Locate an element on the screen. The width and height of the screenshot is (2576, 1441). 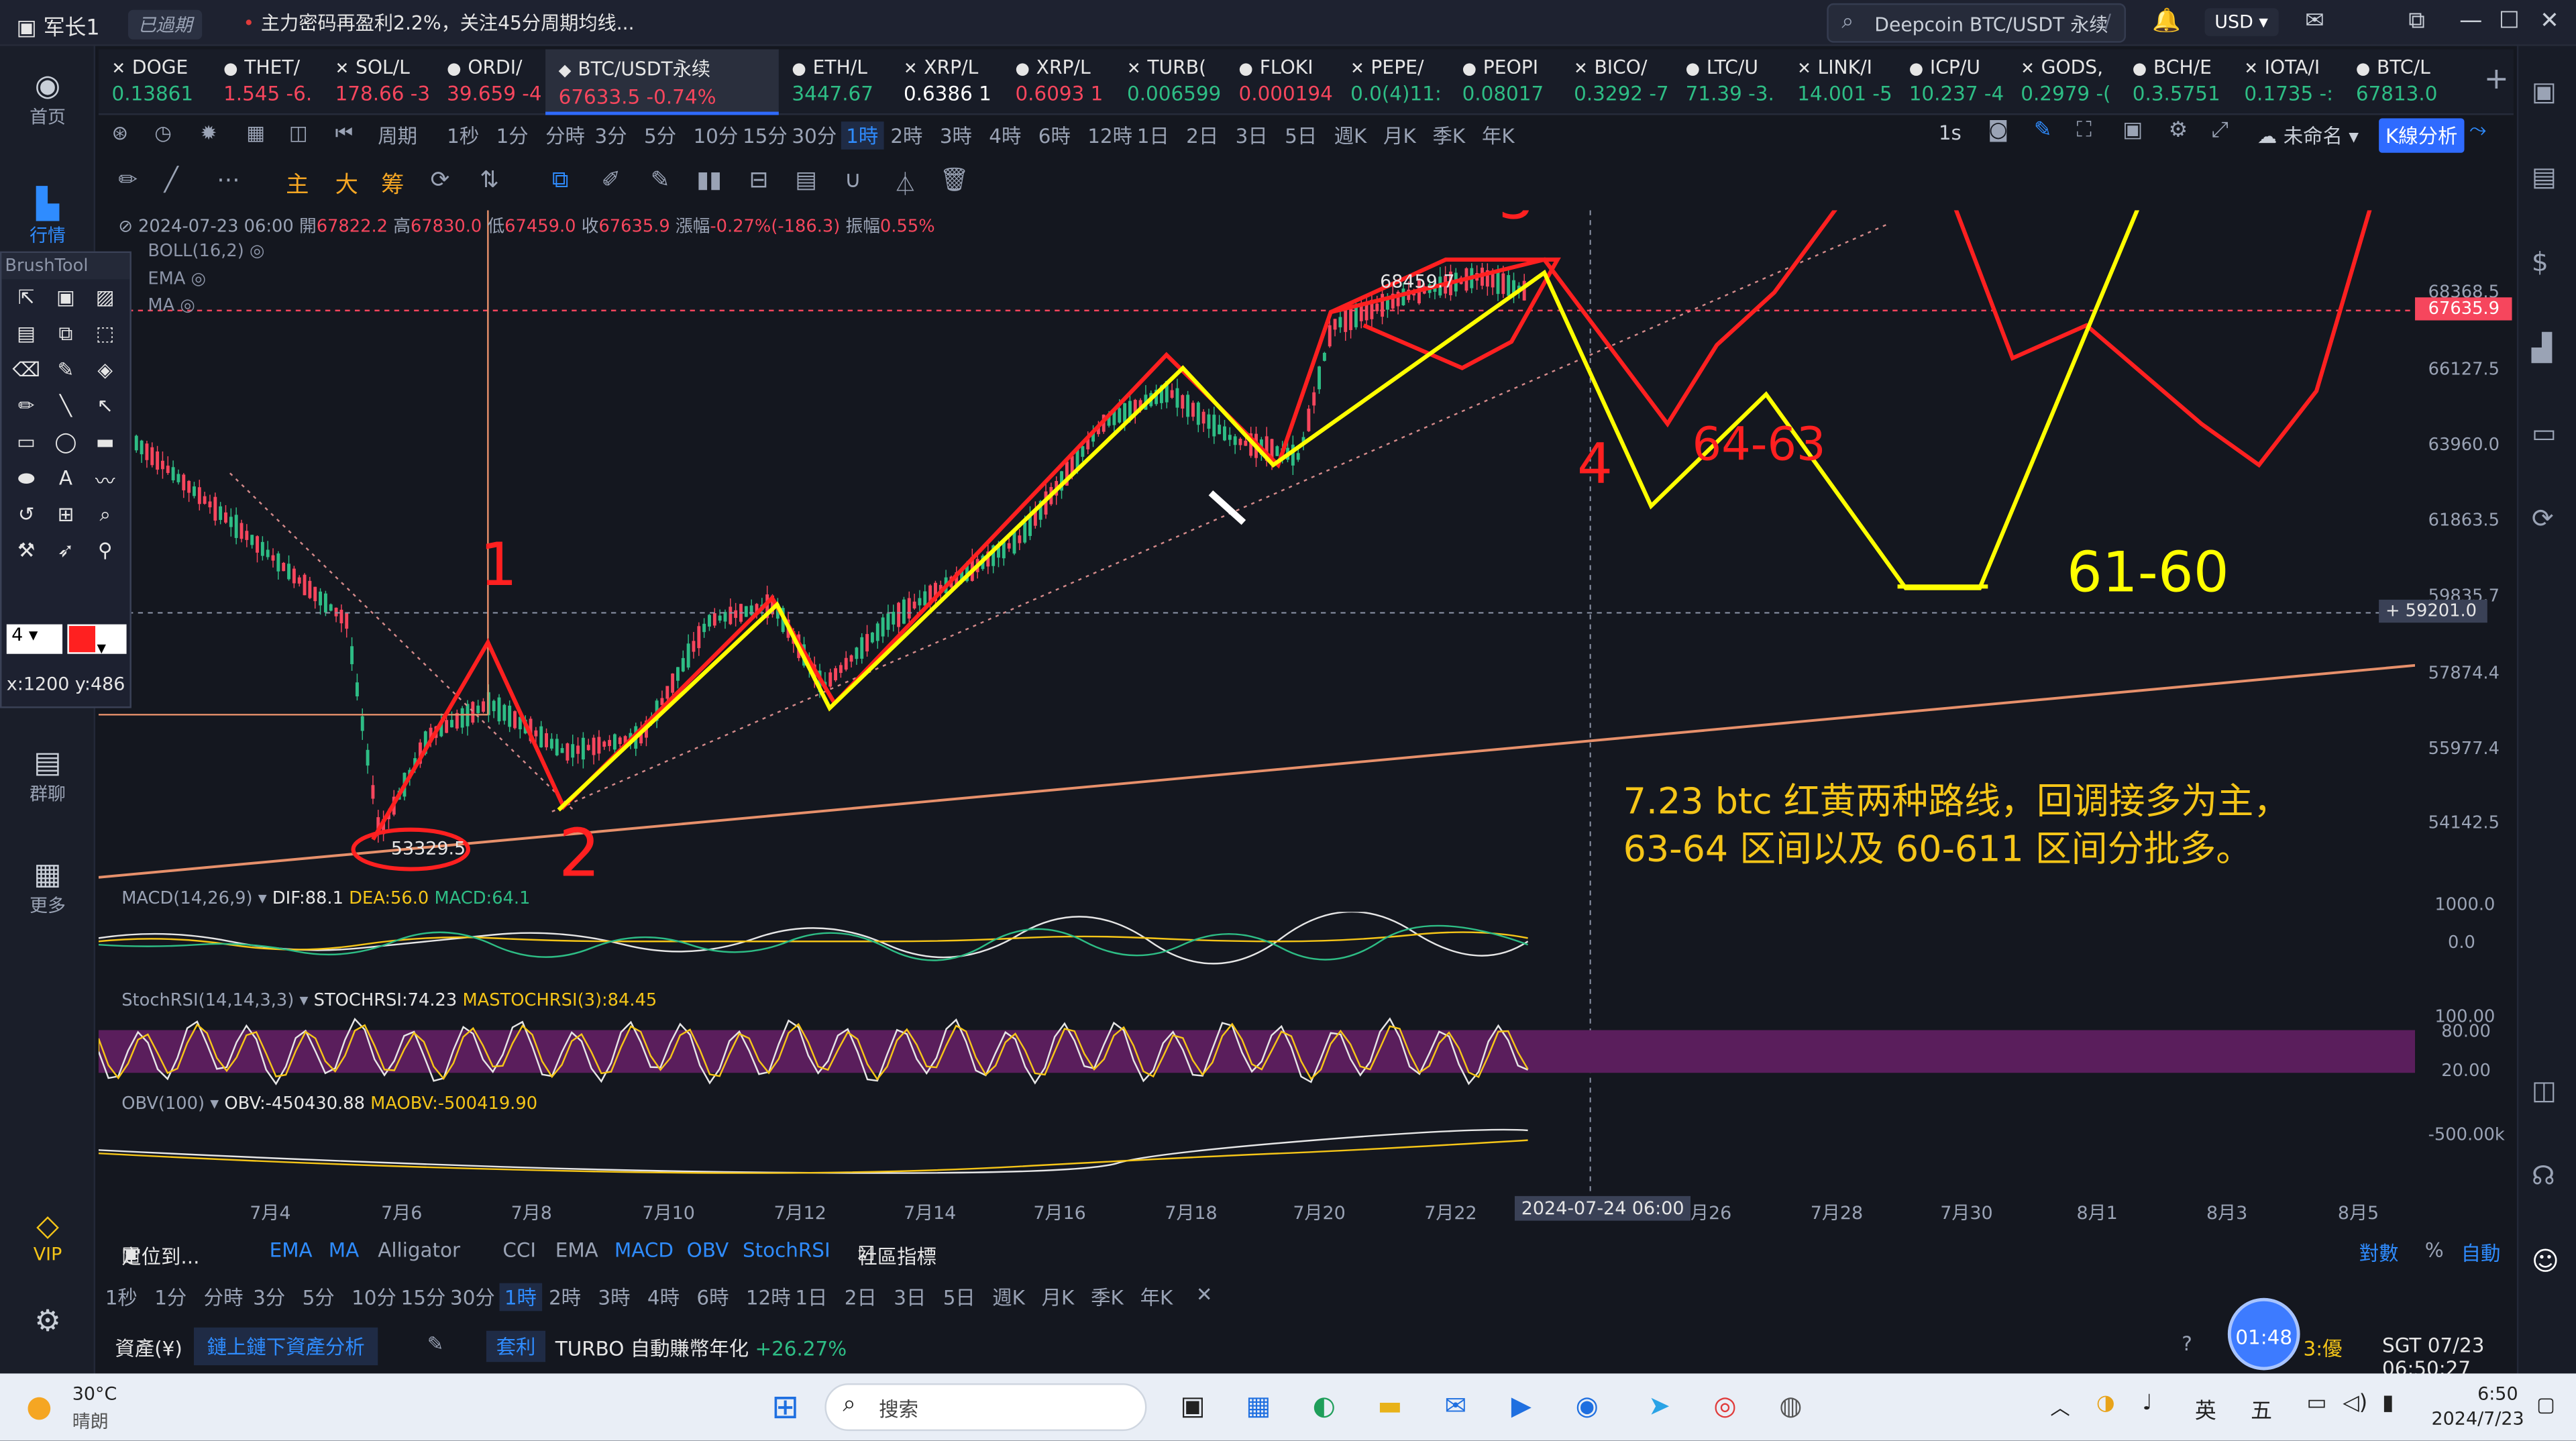
pen-icon: ✎ is located at coordinates (2043, 130).